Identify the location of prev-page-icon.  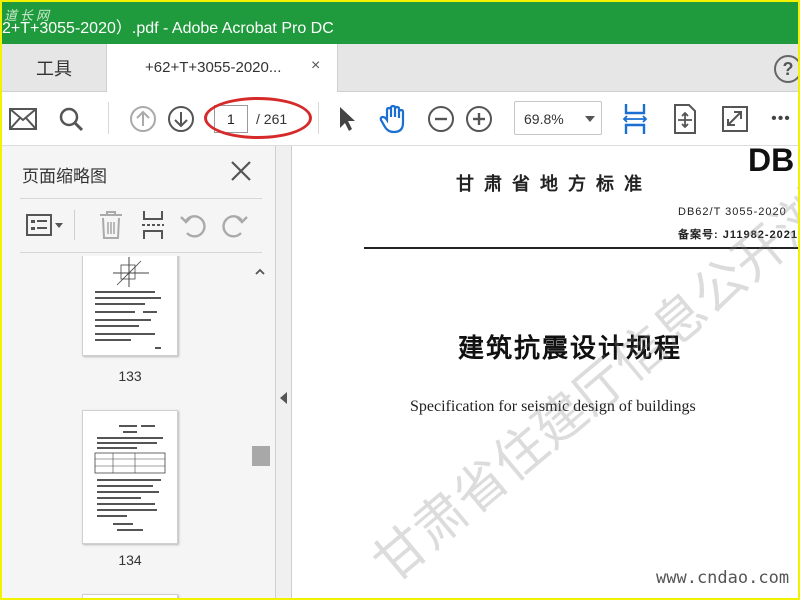
(143, 119).